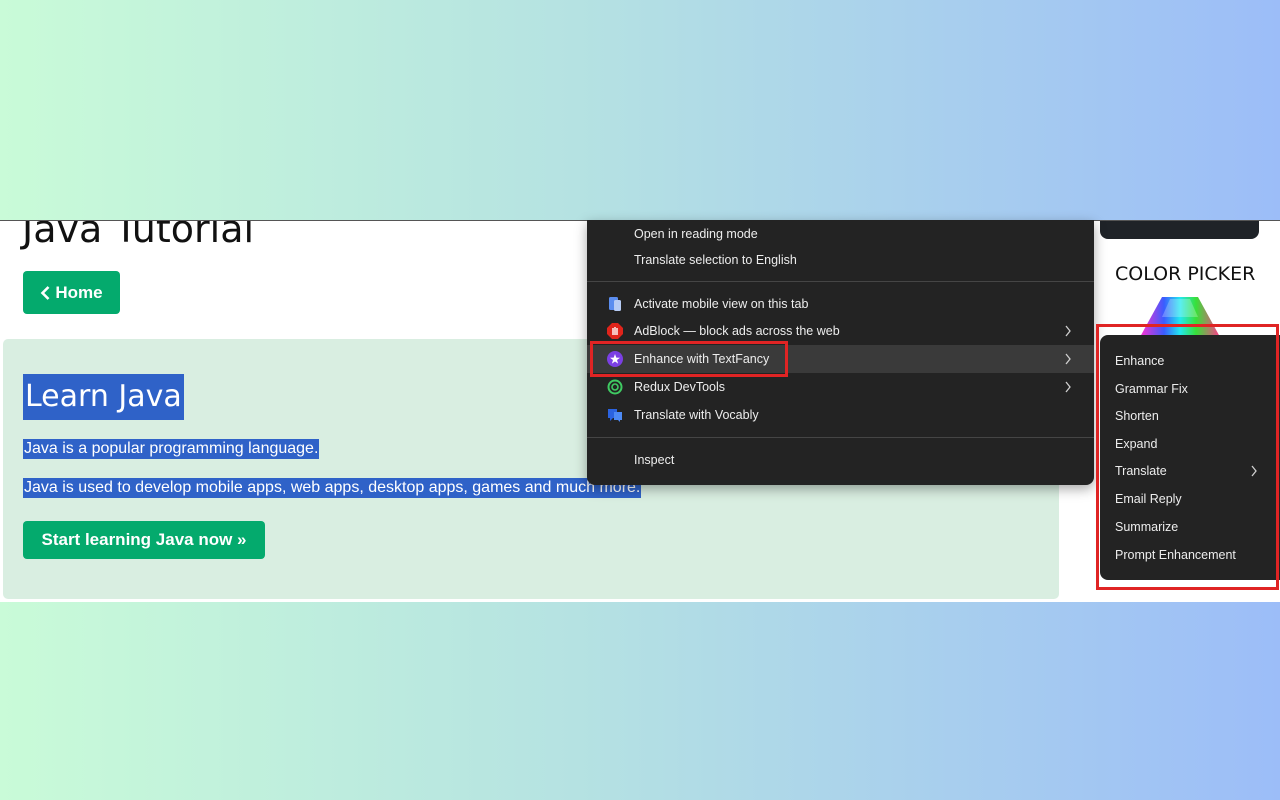  What do you see at coordinates (45, 292) in the screenshot?
I see `chevron-left-icon` at bounding box center [45, 292].